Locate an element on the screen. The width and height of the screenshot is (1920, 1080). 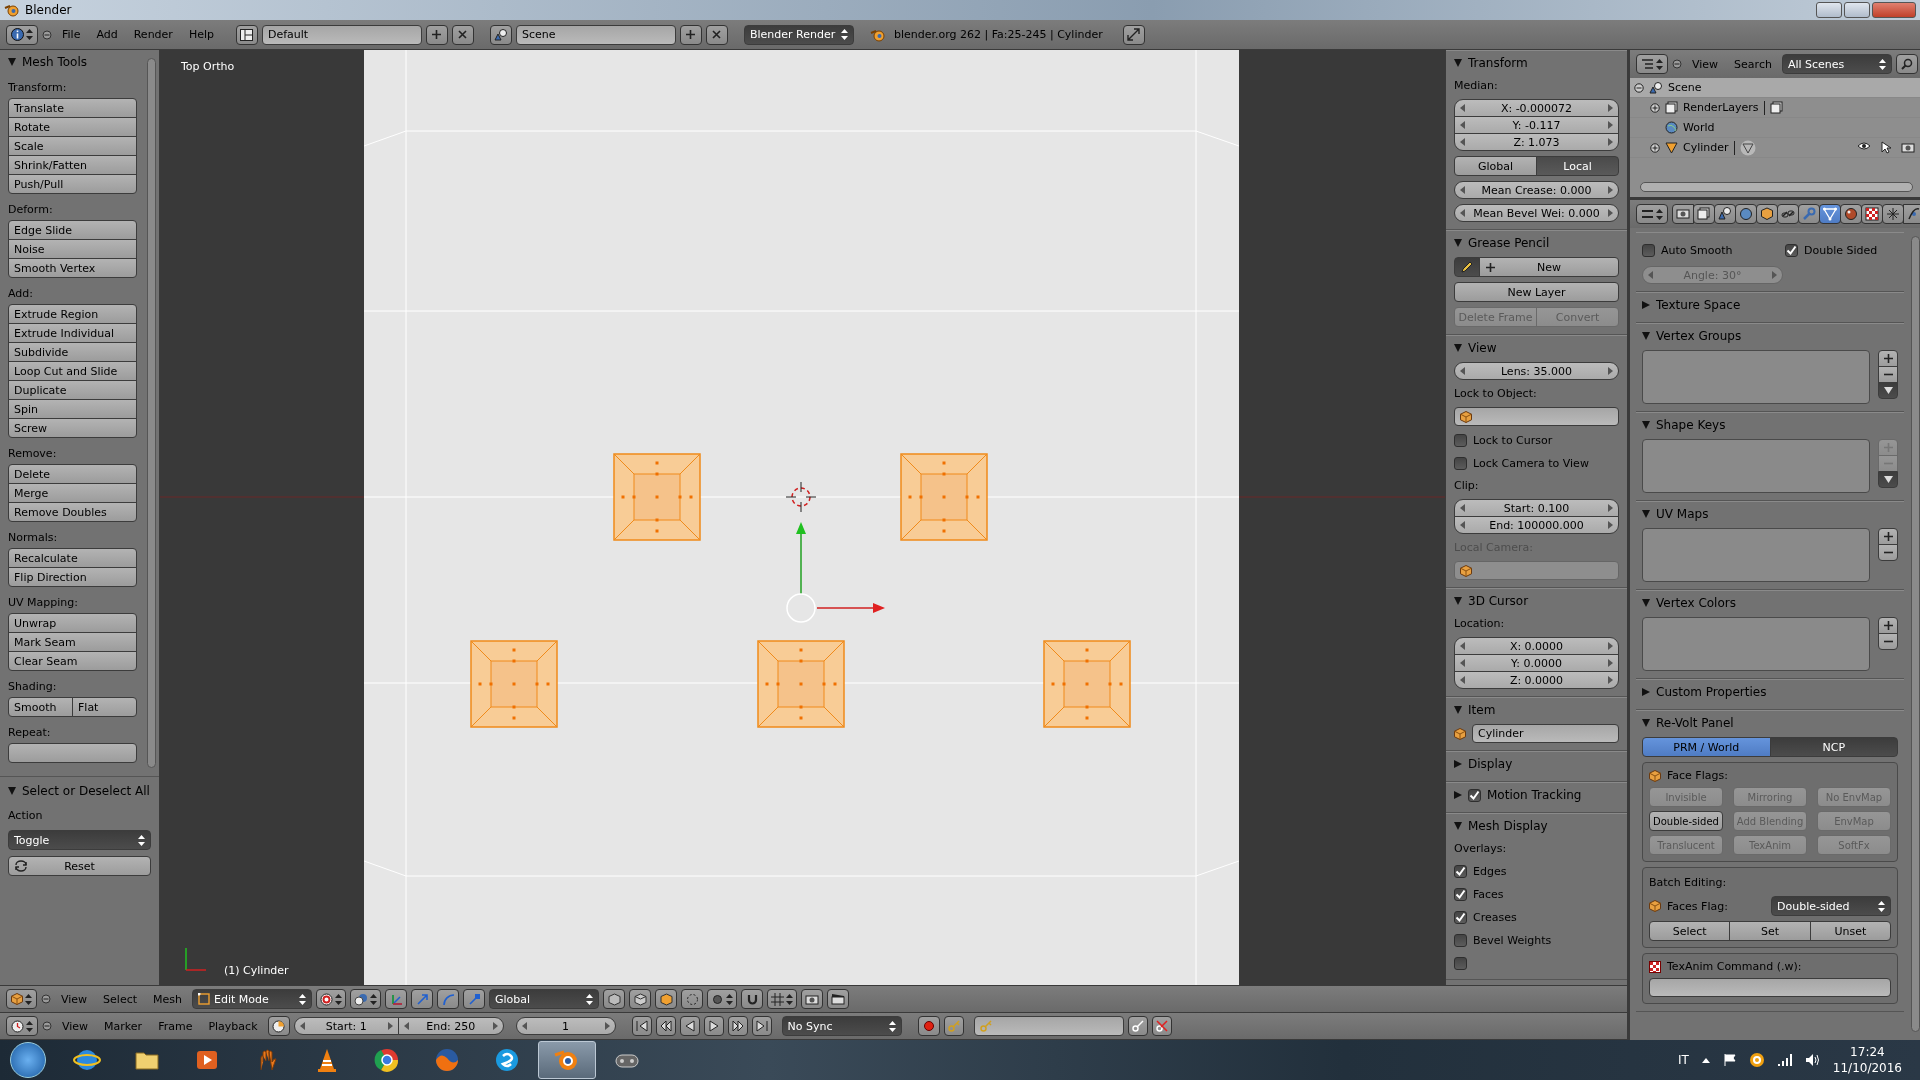
render-engine-dropdown: Blender Render is located at coordinates (798, 34).